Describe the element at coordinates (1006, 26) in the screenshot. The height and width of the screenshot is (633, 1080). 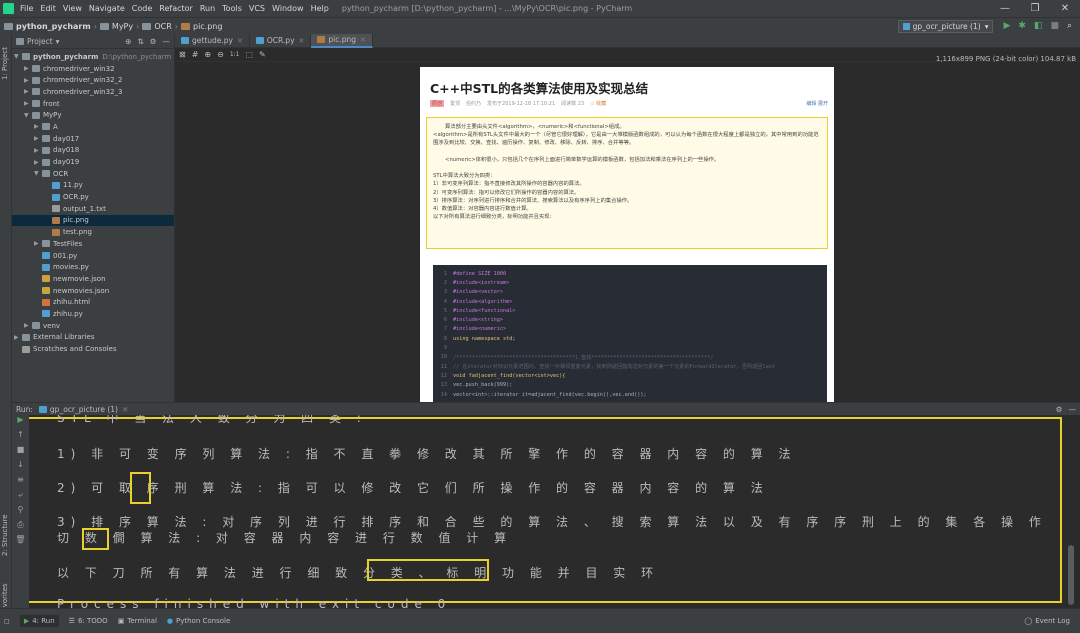
I see `run-icon: ▶` at that location.